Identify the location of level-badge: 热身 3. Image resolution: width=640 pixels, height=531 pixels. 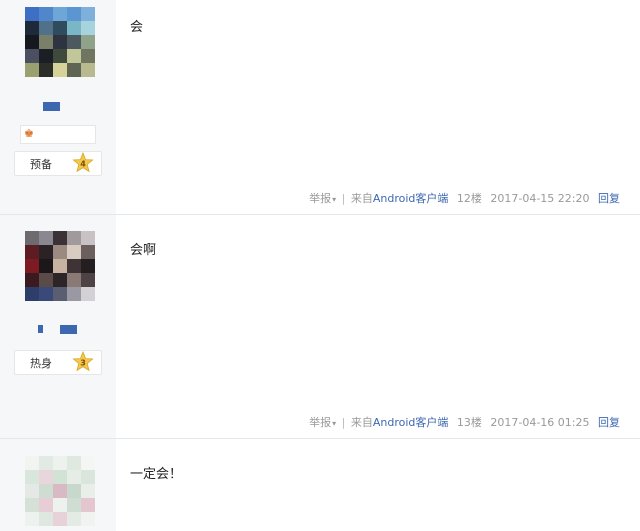
(58, 362).